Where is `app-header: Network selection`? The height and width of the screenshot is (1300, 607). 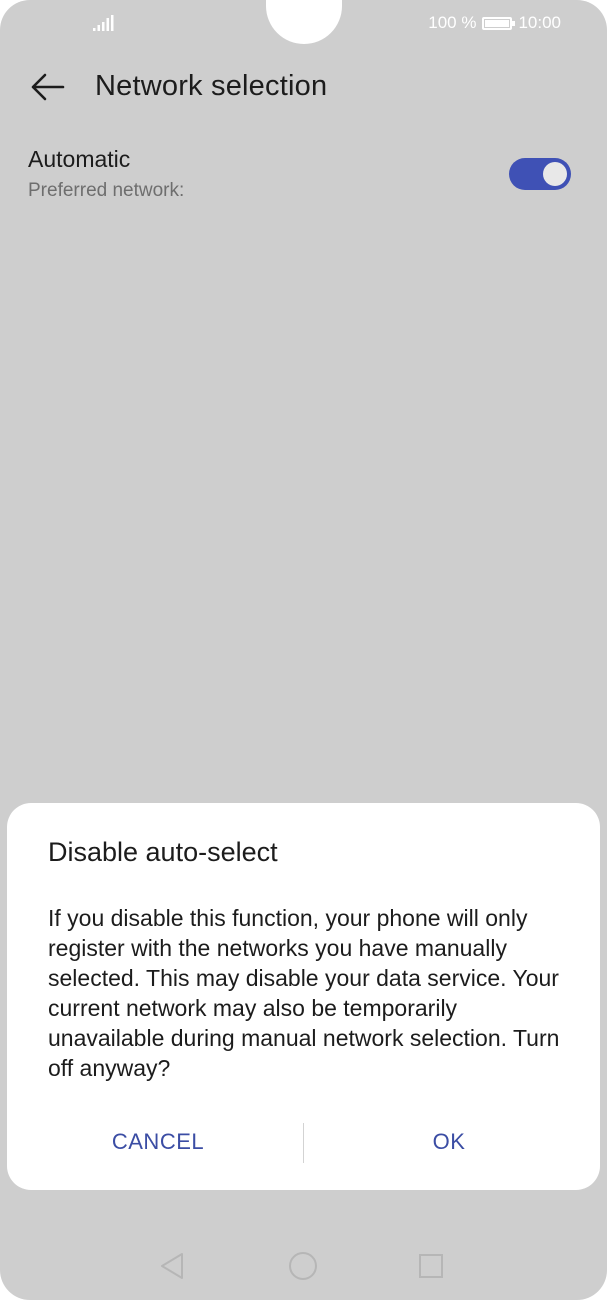 app-header: Network selection is located at coordinates (303, 88).